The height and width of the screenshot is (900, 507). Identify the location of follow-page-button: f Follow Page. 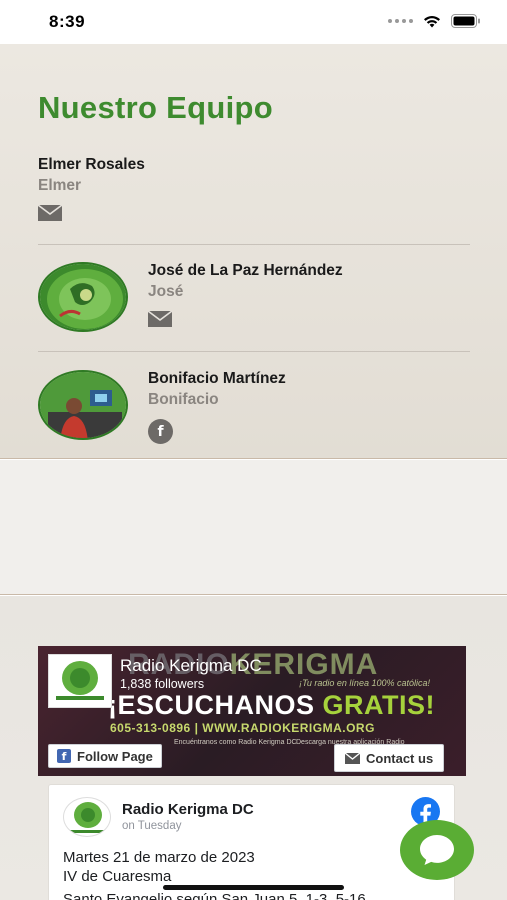
(105, 756).